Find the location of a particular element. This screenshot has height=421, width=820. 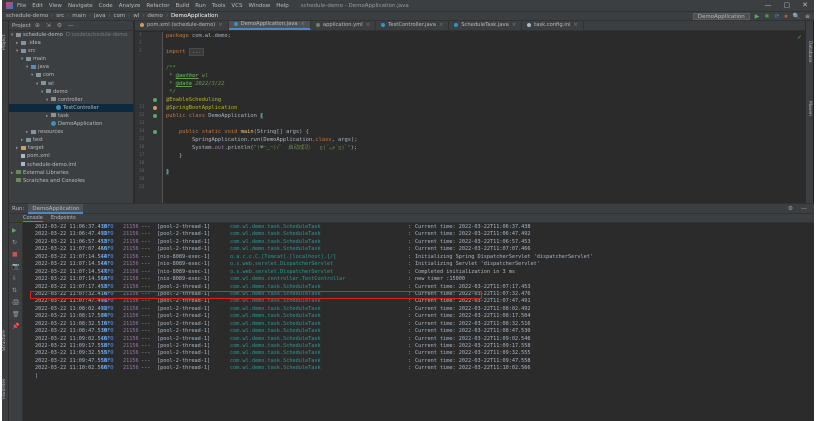

breadcrumb-item: DemoApplication is located at coordinates (194, 16).